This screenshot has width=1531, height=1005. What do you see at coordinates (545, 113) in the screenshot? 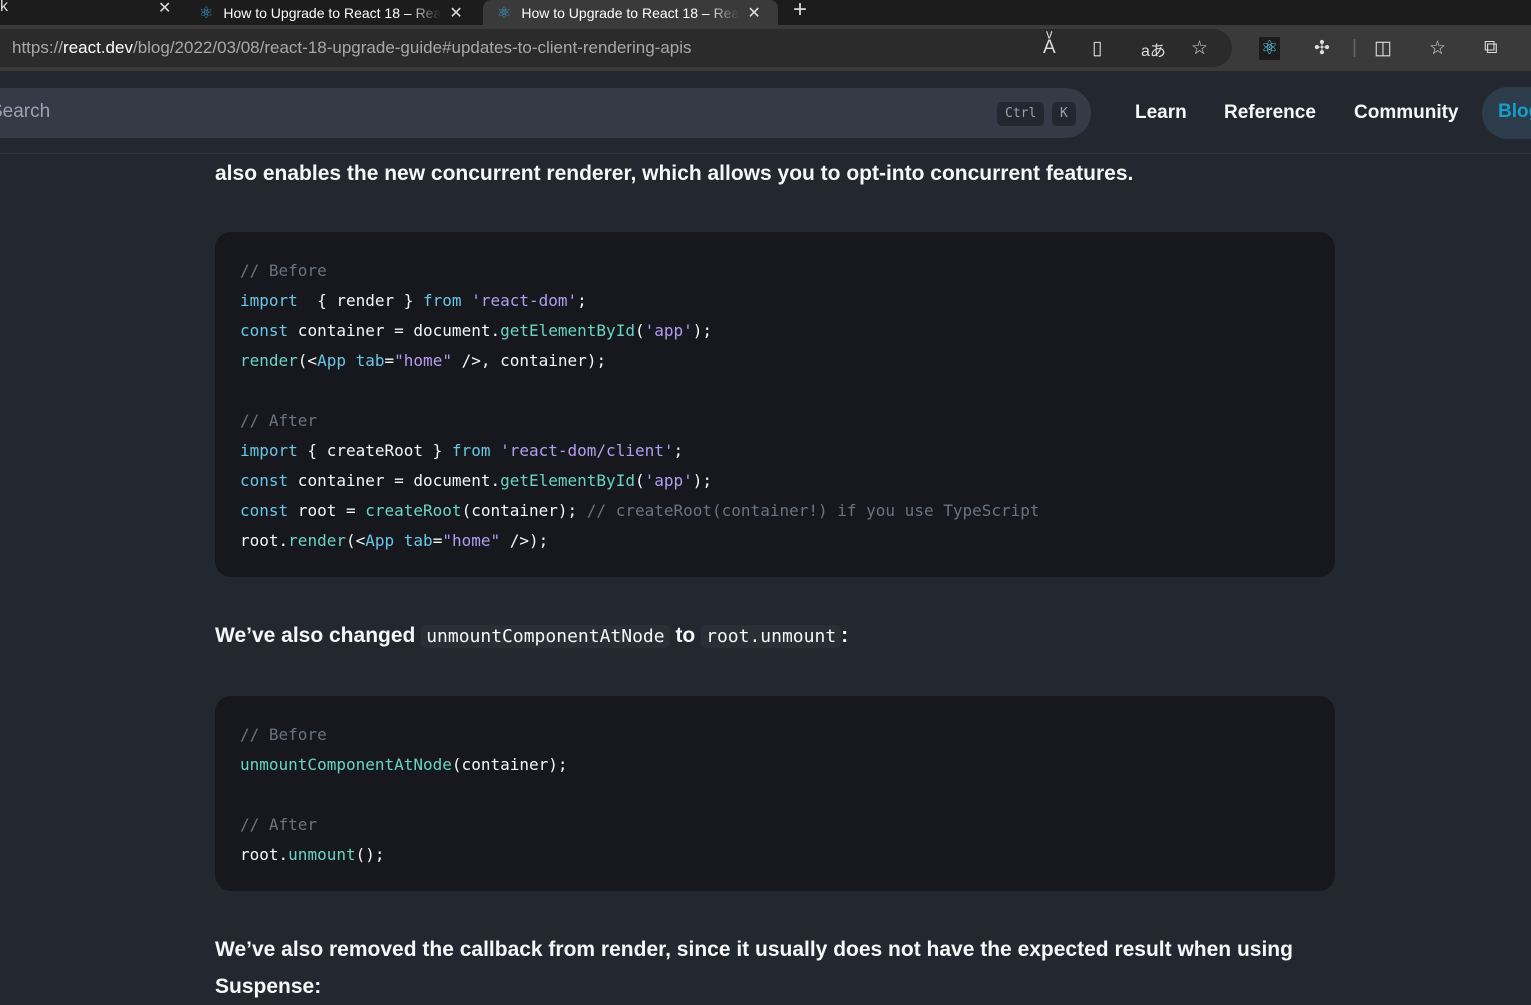
I see `search-button: Search Ctrl K` at bounding box center [545, 113].